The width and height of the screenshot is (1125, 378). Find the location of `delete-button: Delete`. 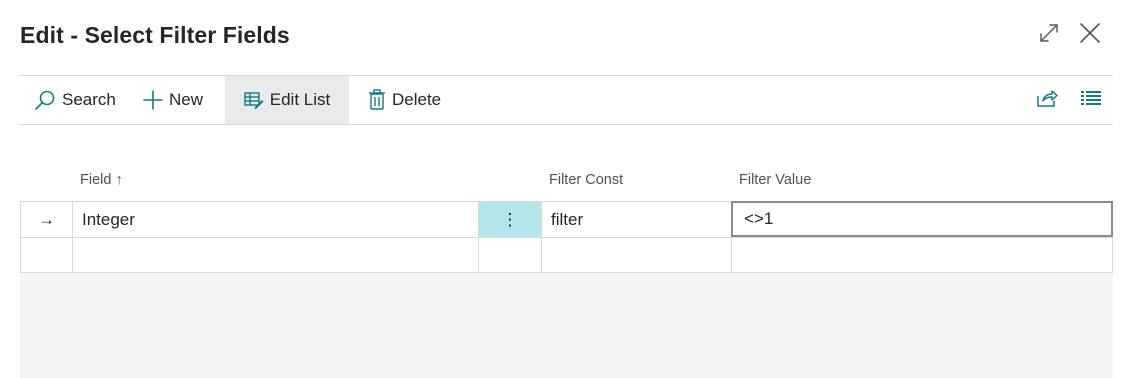

delete-button: Delete is located at coordinates (404, 100).